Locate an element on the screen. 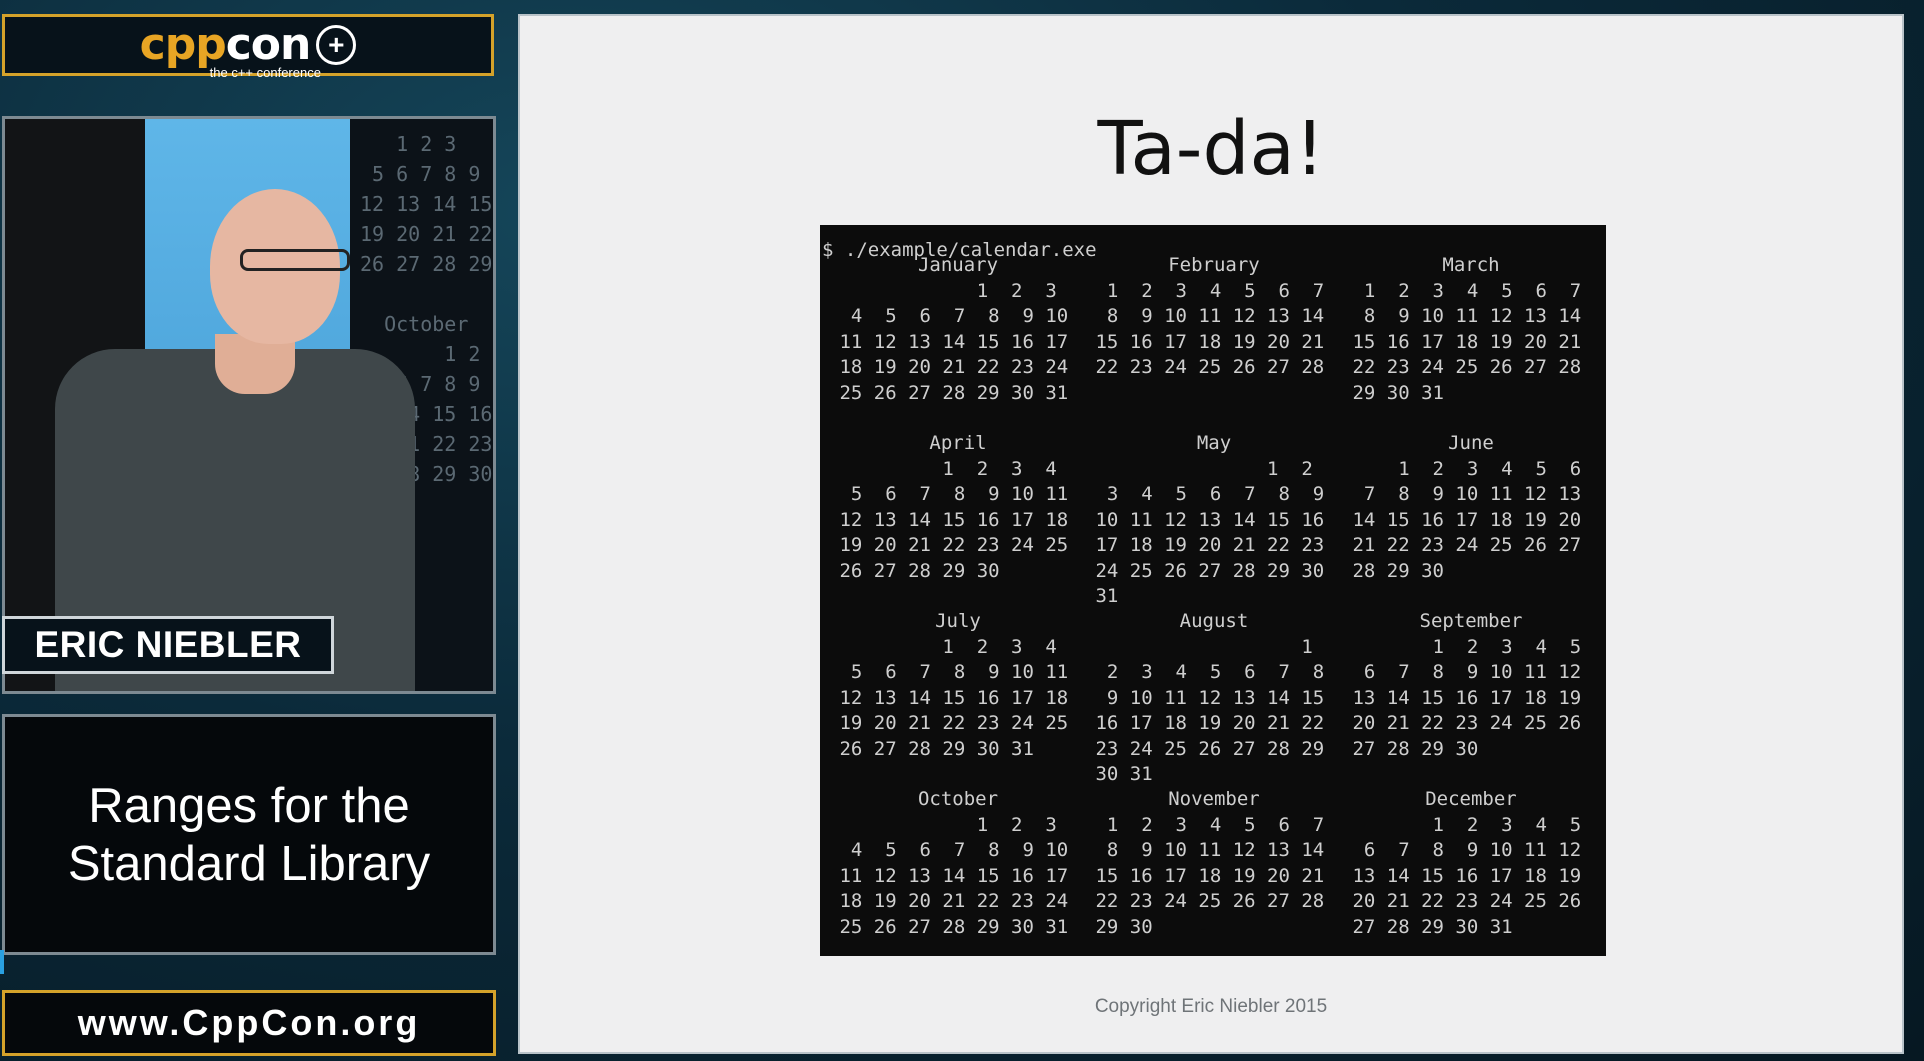  week-row: 17 18 19 20 21 22 23 is located at coordinates (1204, 545).